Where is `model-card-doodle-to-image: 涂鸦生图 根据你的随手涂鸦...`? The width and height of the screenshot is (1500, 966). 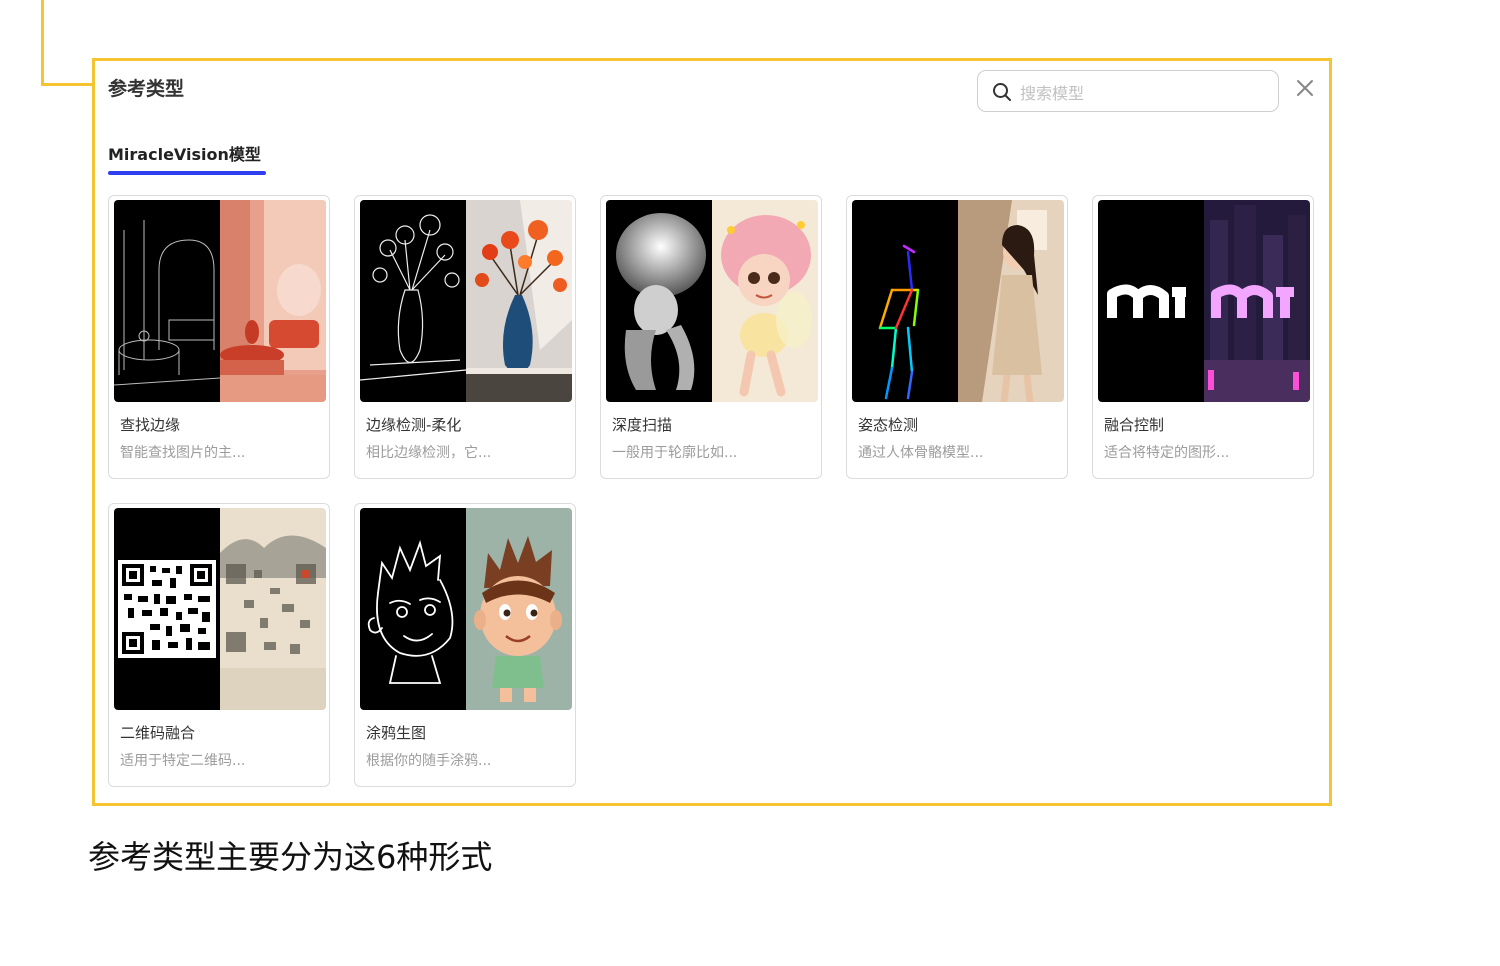 model-card-doodle-to-image: 涂鸦生图 根据你的随手涂鸦... is located at coordinates (465, 645).